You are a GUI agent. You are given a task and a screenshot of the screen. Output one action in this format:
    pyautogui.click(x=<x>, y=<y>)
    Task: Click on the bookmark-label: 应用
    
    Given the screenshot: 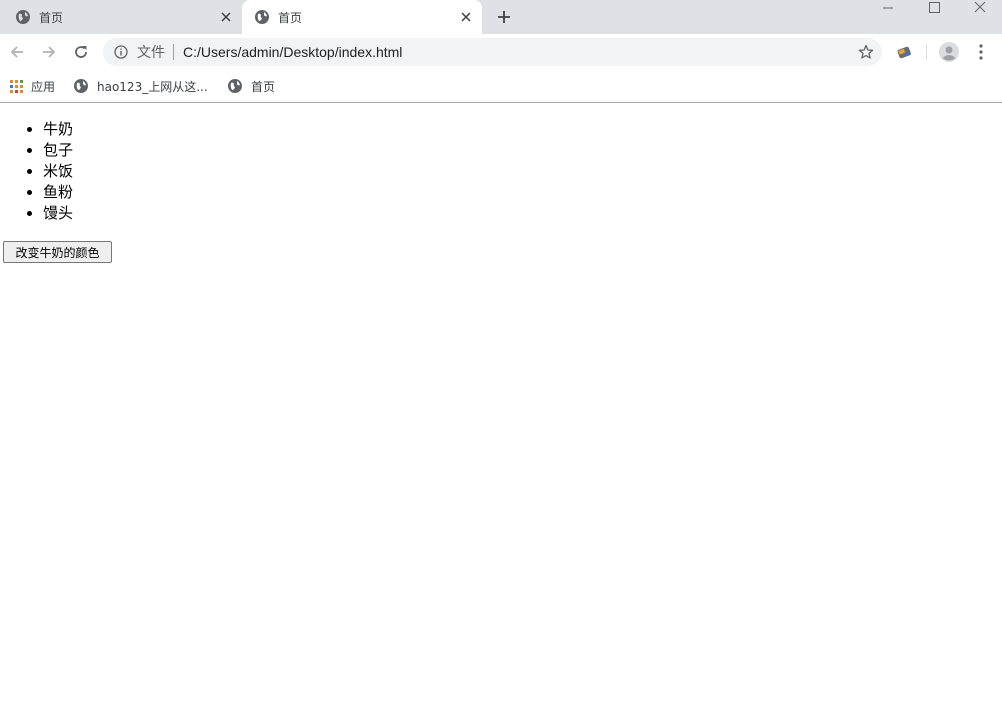 What is the action you would take?
    pyautogui.click(x=43, y=86)
    